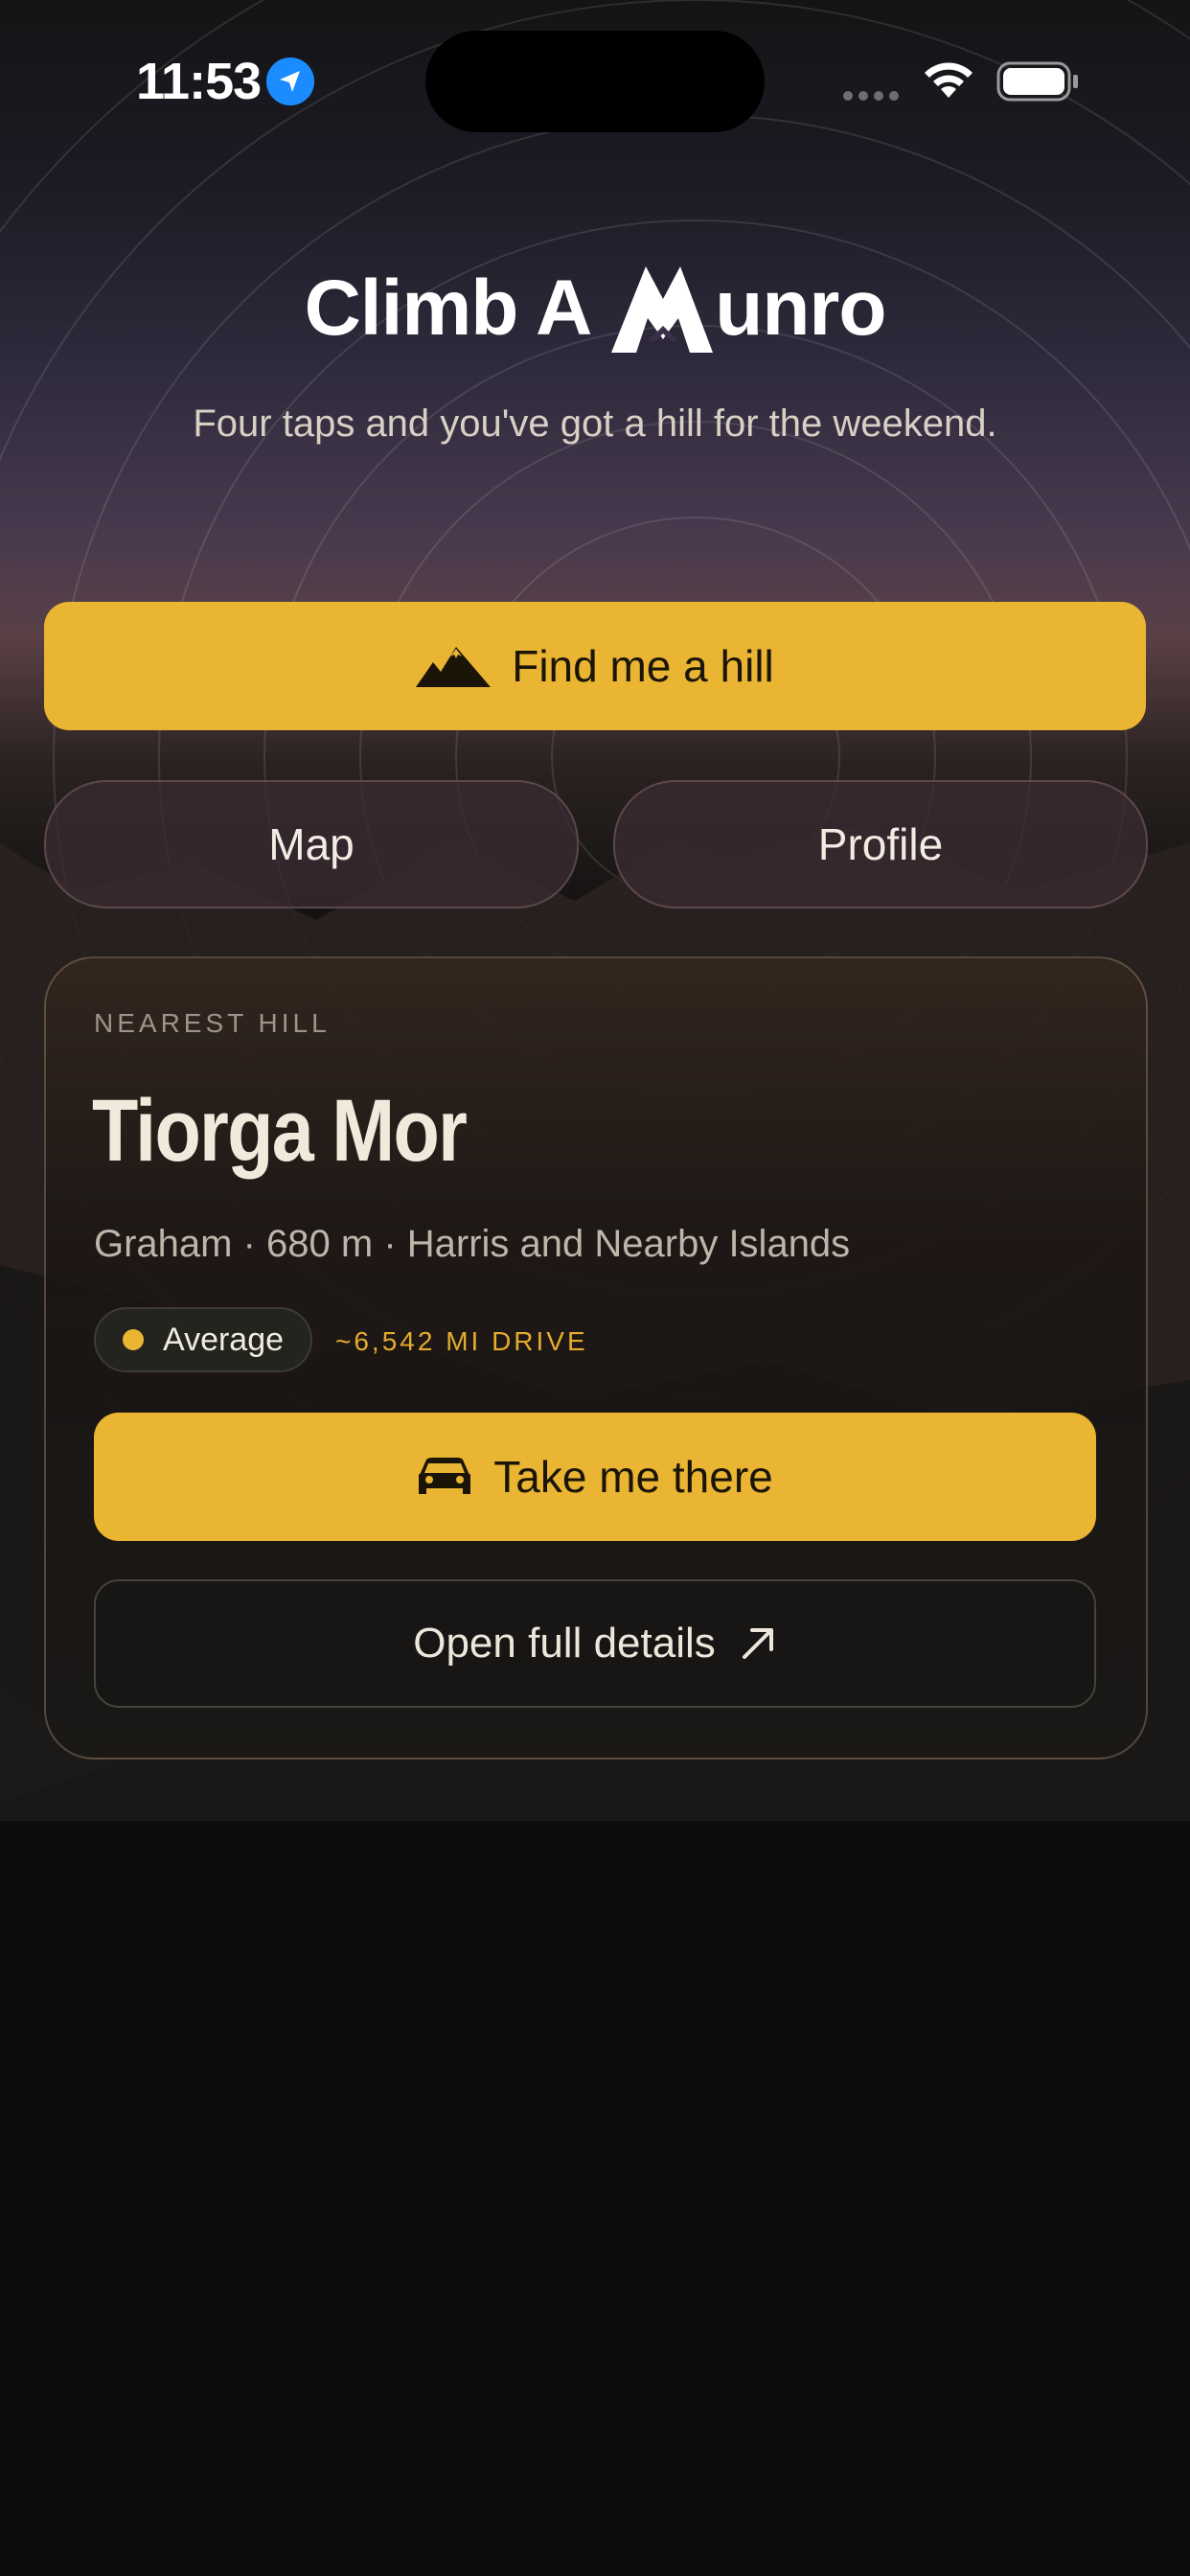 The height and width of the screenshot is (2576, 1190). What do you see at coordinates (224, 1339) in the screenshot?
I see `difficulty-label: Average` at bounding box center [224, 1339].